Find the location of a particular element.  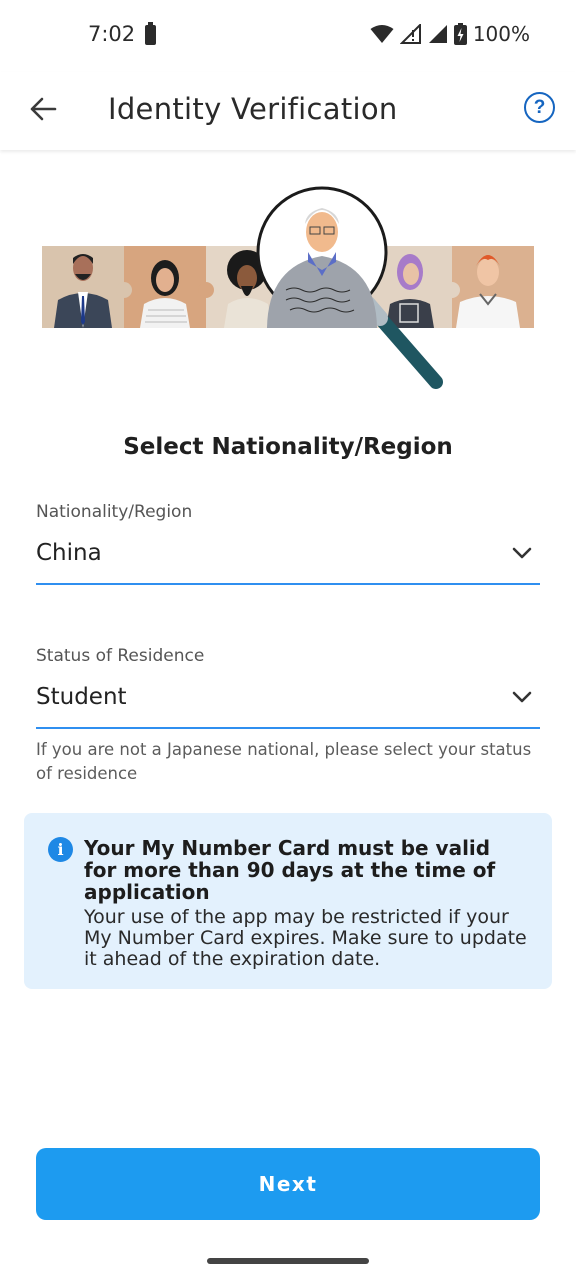

nationality-label: Nationality/Region is located at coordinates (114, 512).